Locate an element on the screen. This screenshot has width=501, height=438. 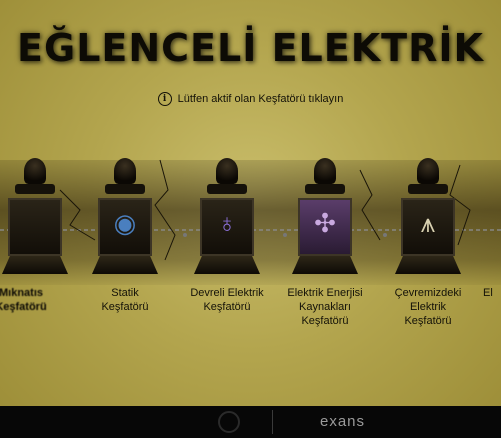
environment-explorer: ⩚ is located at coordinates (428, 218).